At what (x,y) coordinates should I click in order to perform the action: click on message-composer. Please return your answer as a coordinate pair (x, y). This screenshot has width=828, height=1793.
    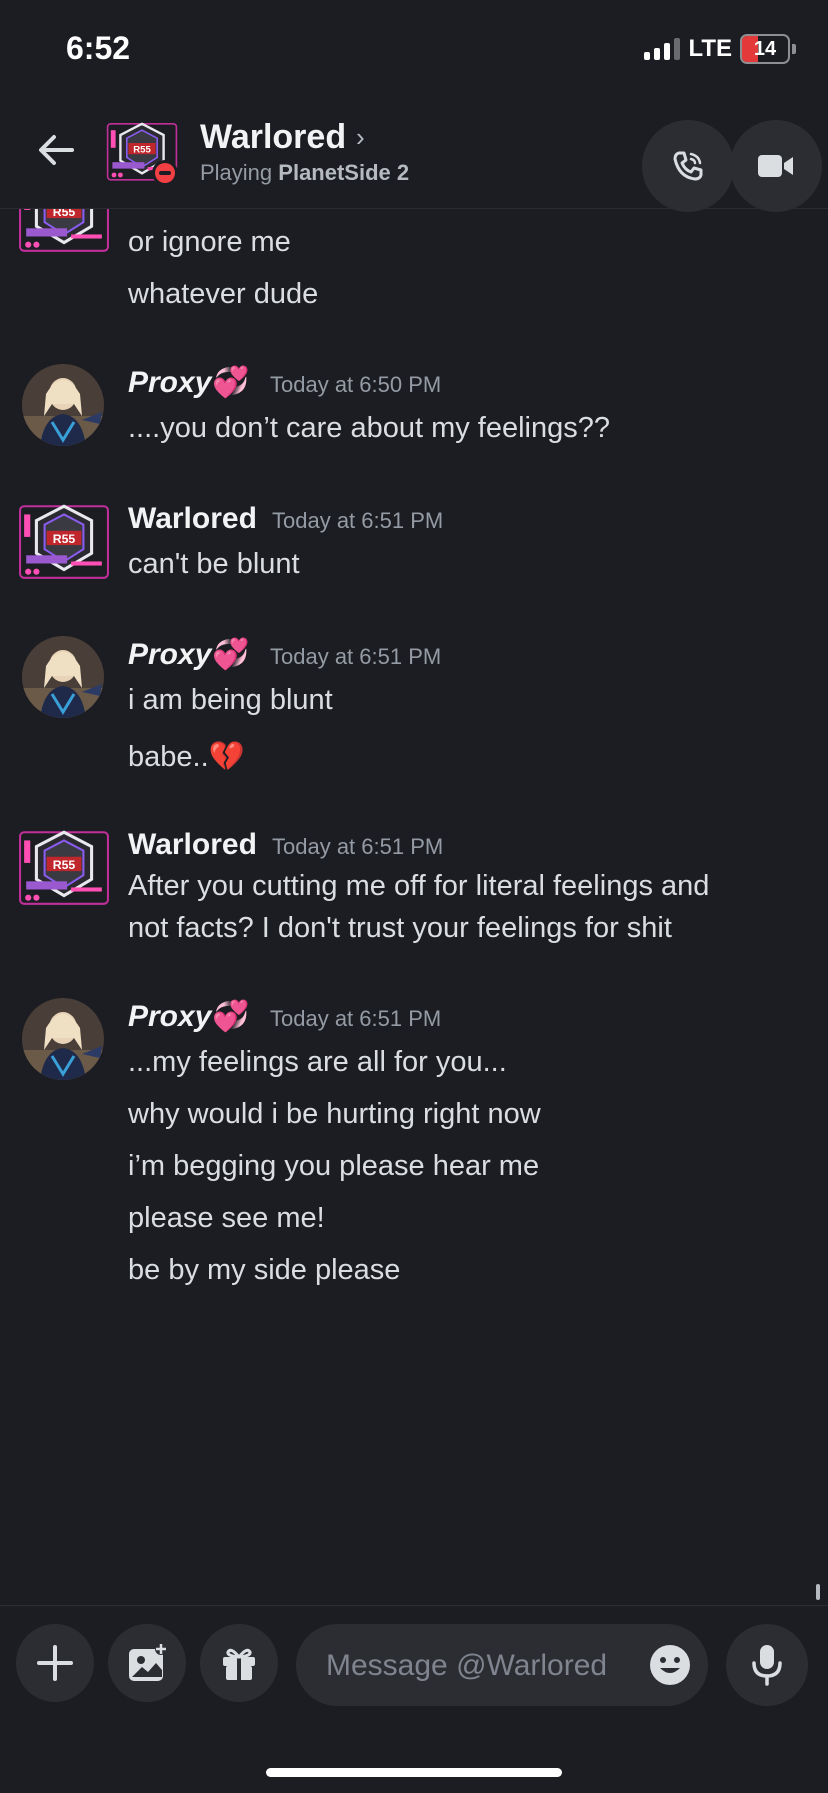
    Looking at the image, I should click on (414, 1699).